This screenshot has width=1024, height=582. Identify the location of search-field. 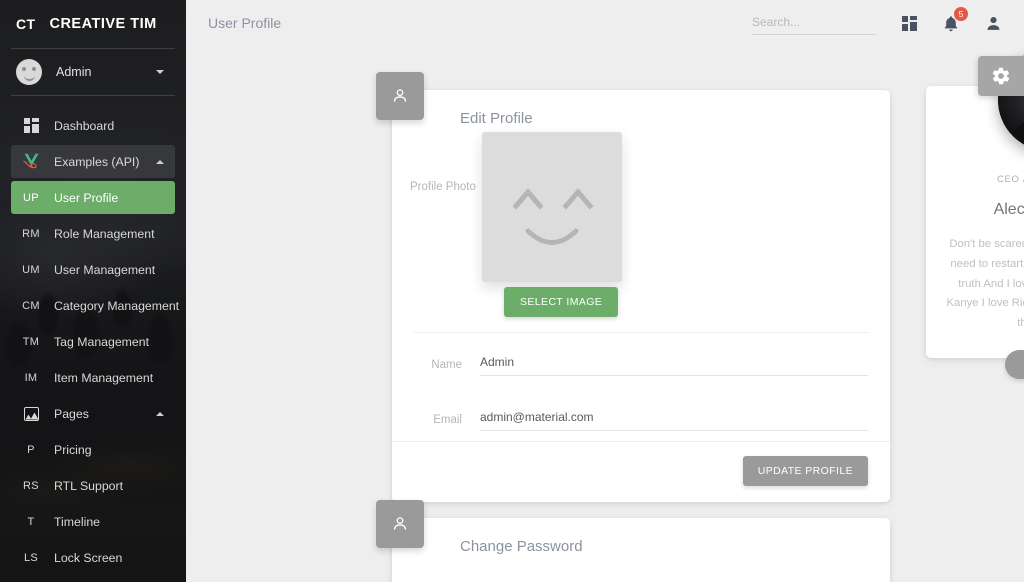
(814, 23).